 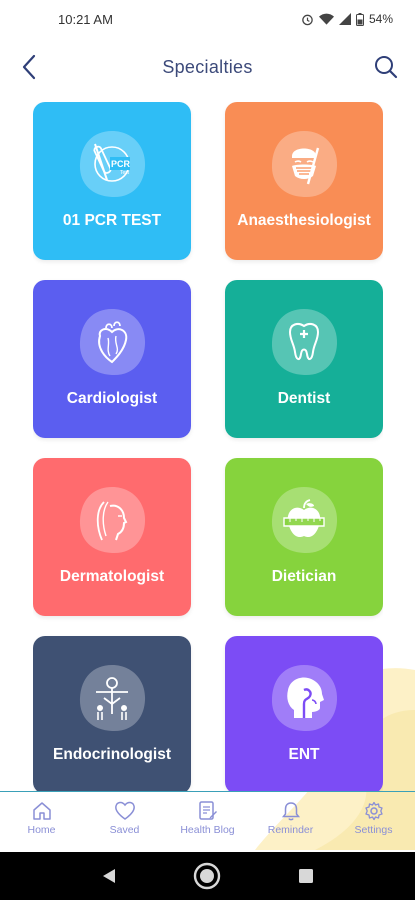 What do you see at coordinates (373, 830) in the screenshot?
I see `nav-label: Settings` at bounding box center [373, 830].